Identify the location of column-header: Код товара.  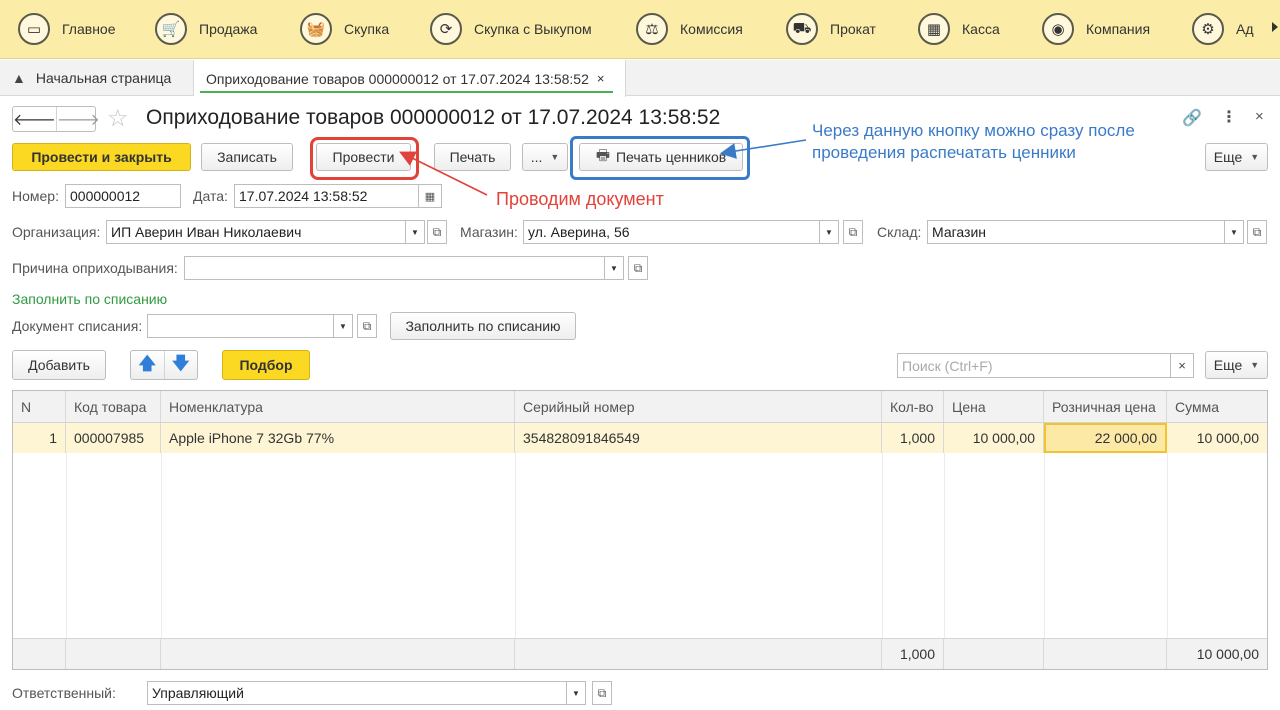
(113, 406).